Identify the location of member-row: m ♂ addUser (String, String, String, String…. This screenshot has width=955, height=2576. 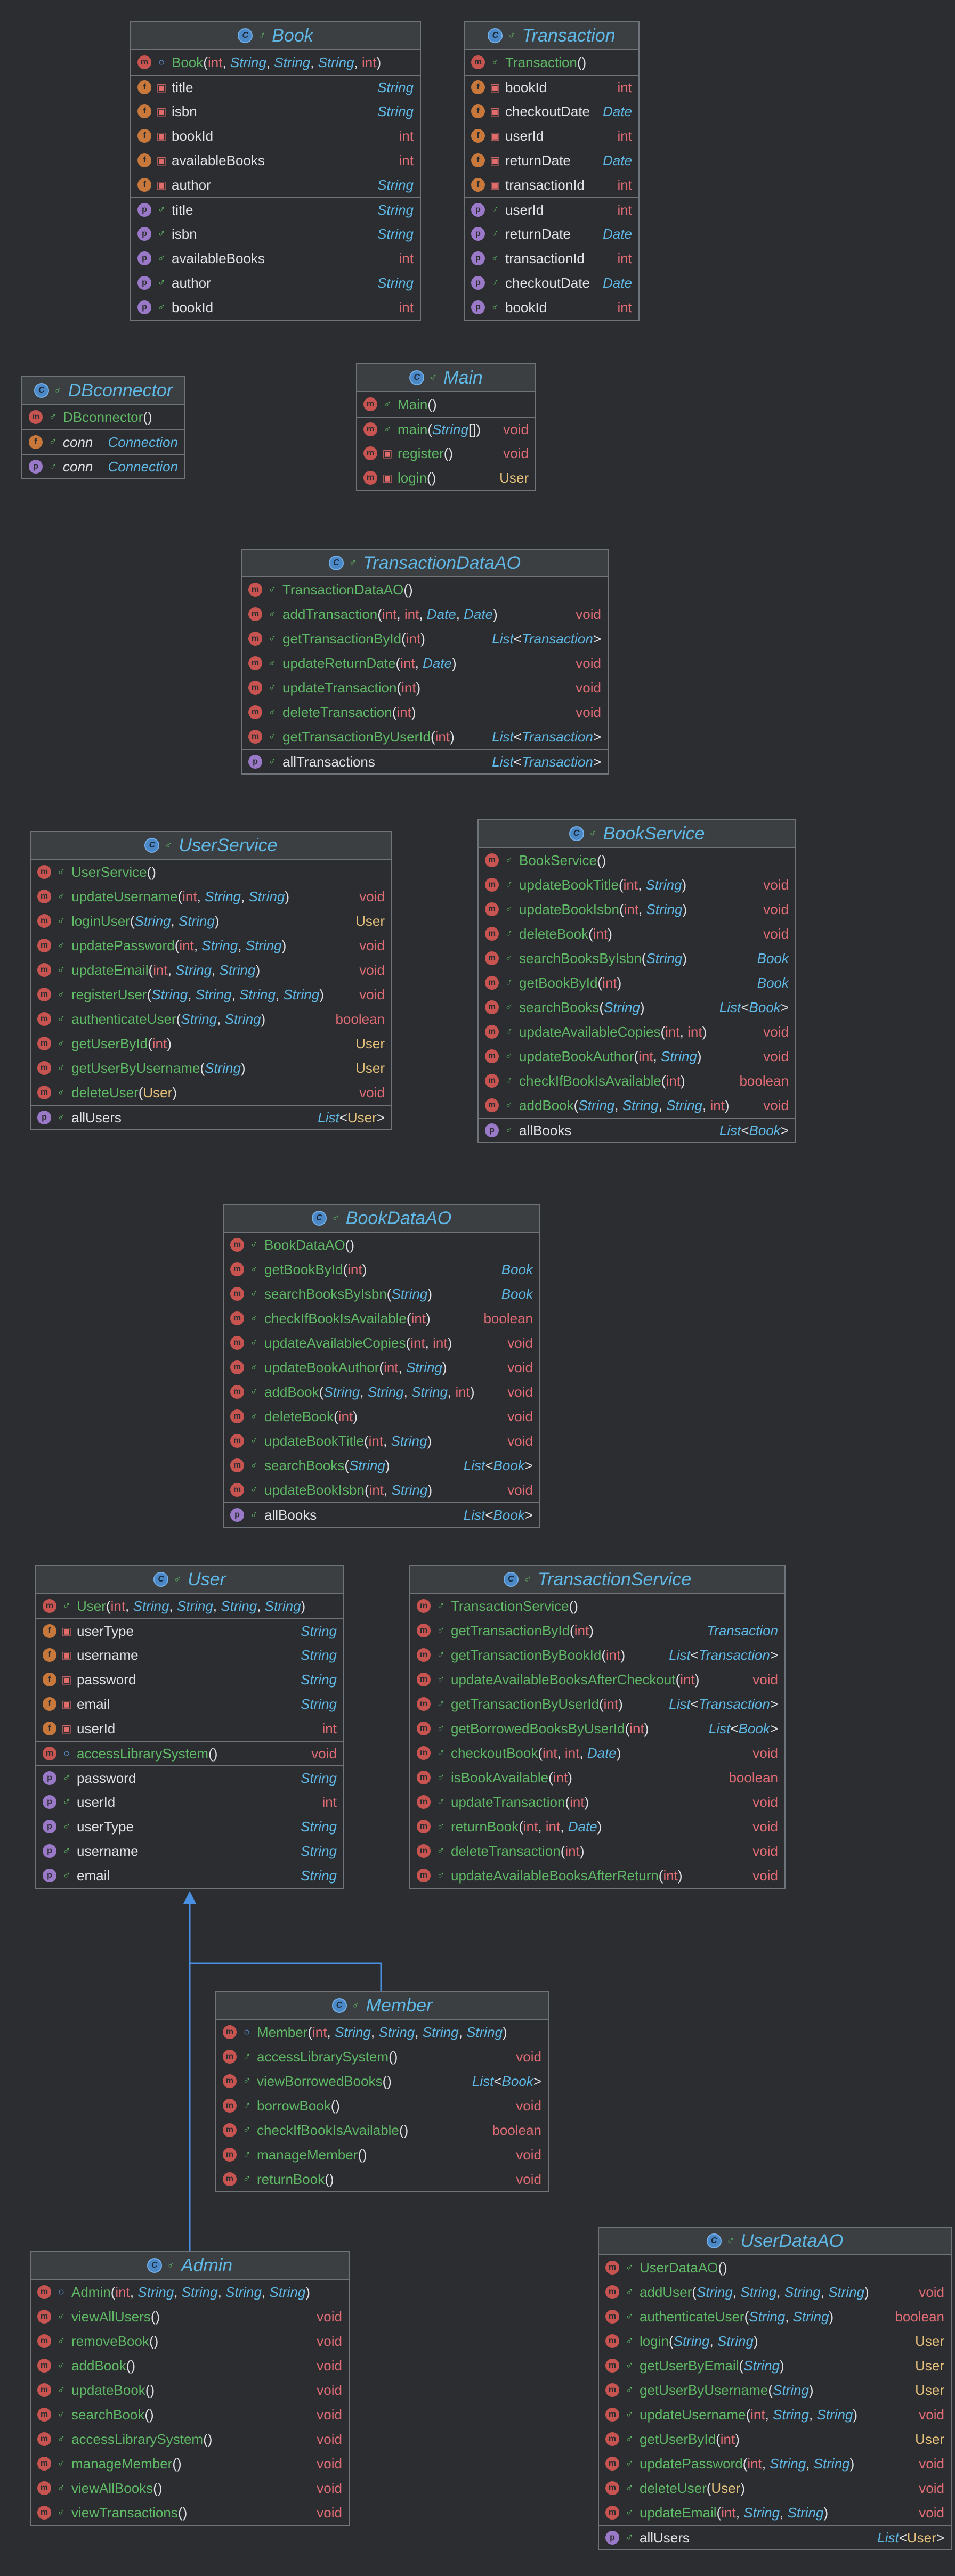
(775, 2292).